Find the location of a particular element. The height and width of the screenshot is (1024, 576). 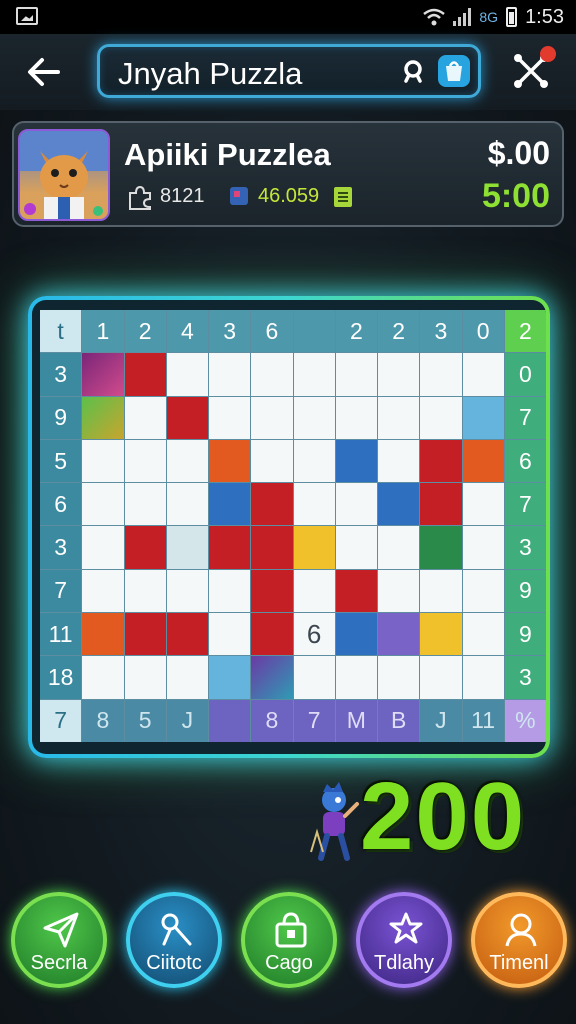

grid-header-top: 4 is located at coordinates (187, 331).